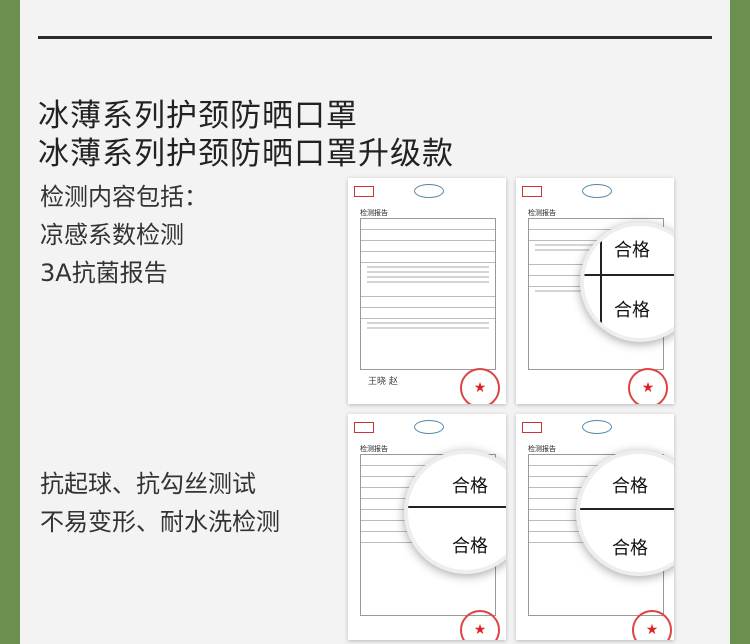 Image resolution: width=750 pixels, height=644 pixels. What do you see at coordinates (595, 527) in the screenshot?
I see `test-report-4: 检测报告 ★ 合格 合格` at bounding box center [595, 527].